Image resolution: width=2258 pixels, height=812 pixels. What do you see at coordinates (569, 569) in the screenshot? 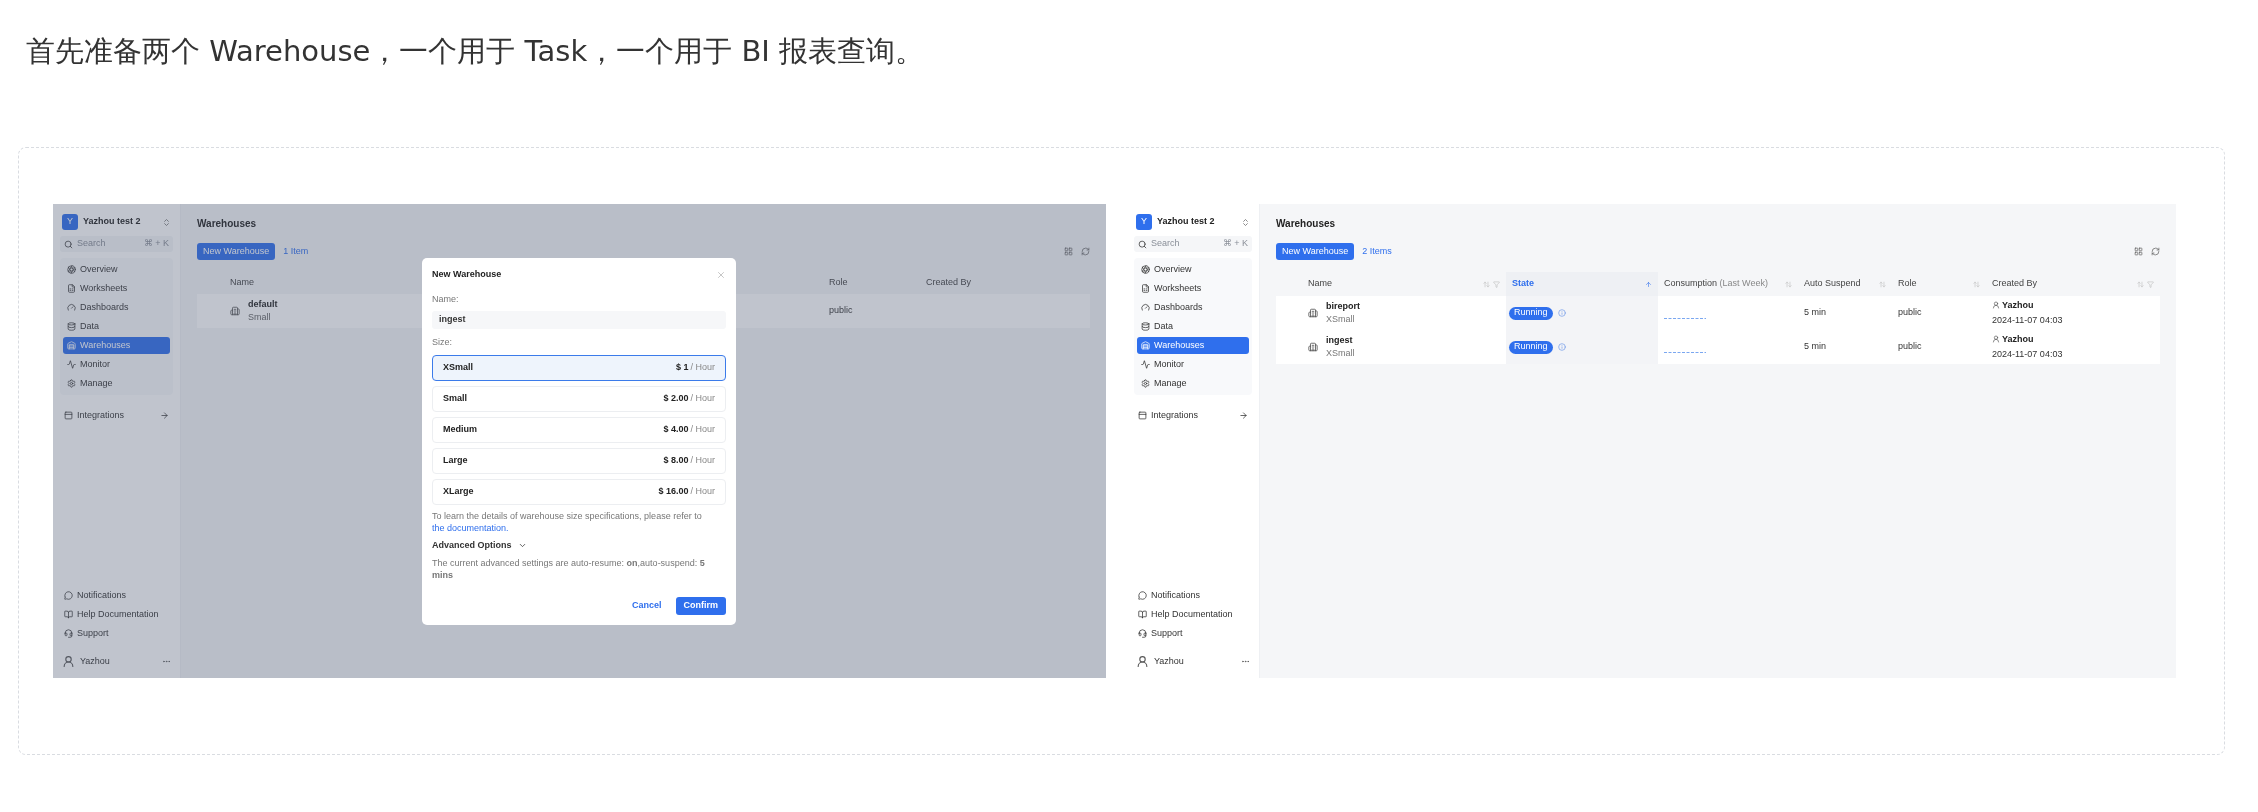
I see `advanced-note: The current advanced settings are auto-resume: on,auto-suspend: 5 mins` at bounding box center [569, 569].